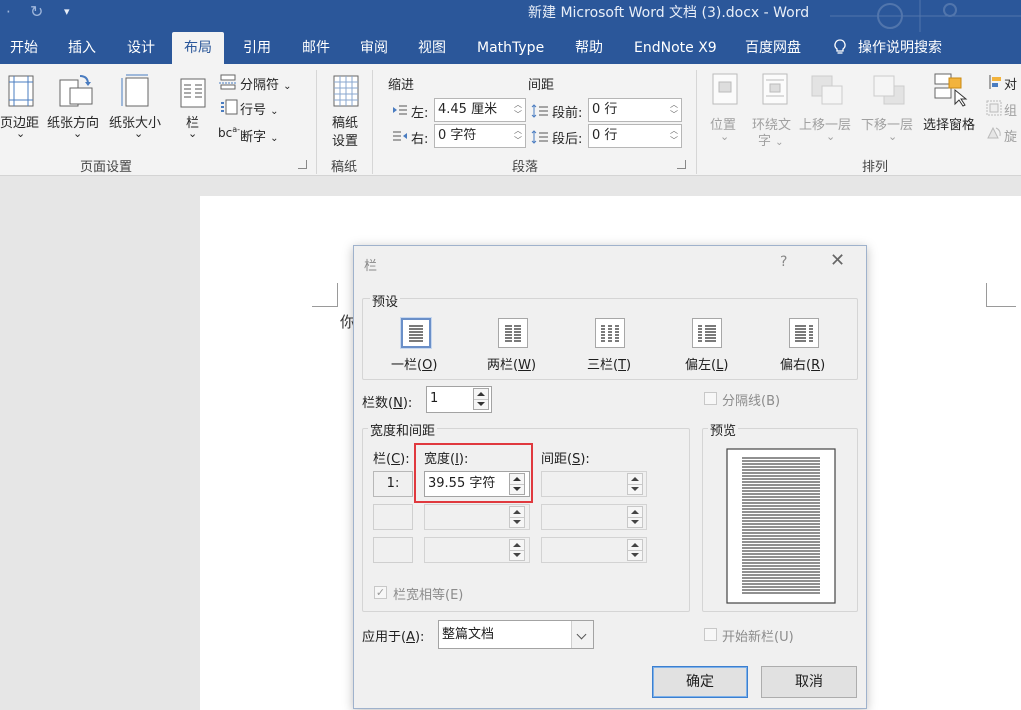  I want to click on indent-left-input: 4.45 厘米 ︿ ﹀, so click(480, 110).